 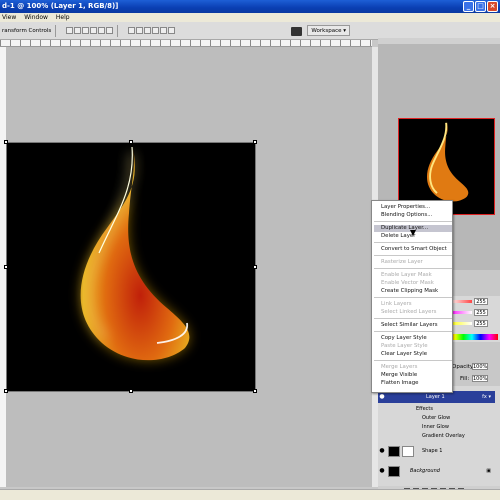 I want to click on vector-mask-thumbnail, so click(x=408, y=451).